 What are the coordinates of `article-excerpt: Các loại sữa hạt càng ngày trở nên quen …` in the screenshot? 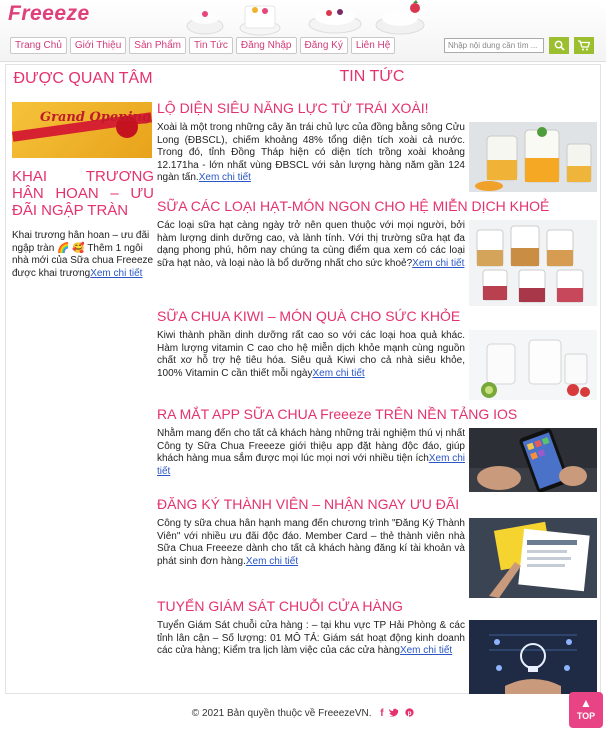 It's located at (311, 245).